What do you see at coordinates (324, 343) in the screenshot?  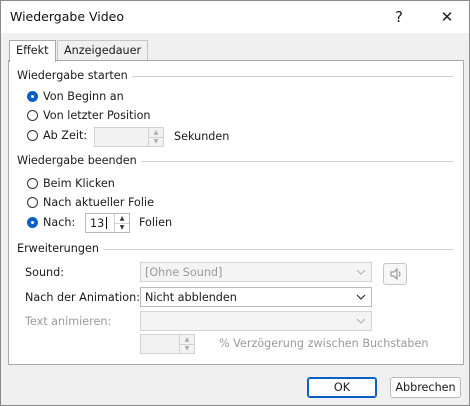 I see `delay-label: % Verzögerung zwischen Buchstaben` at bounding box center [324, 343].